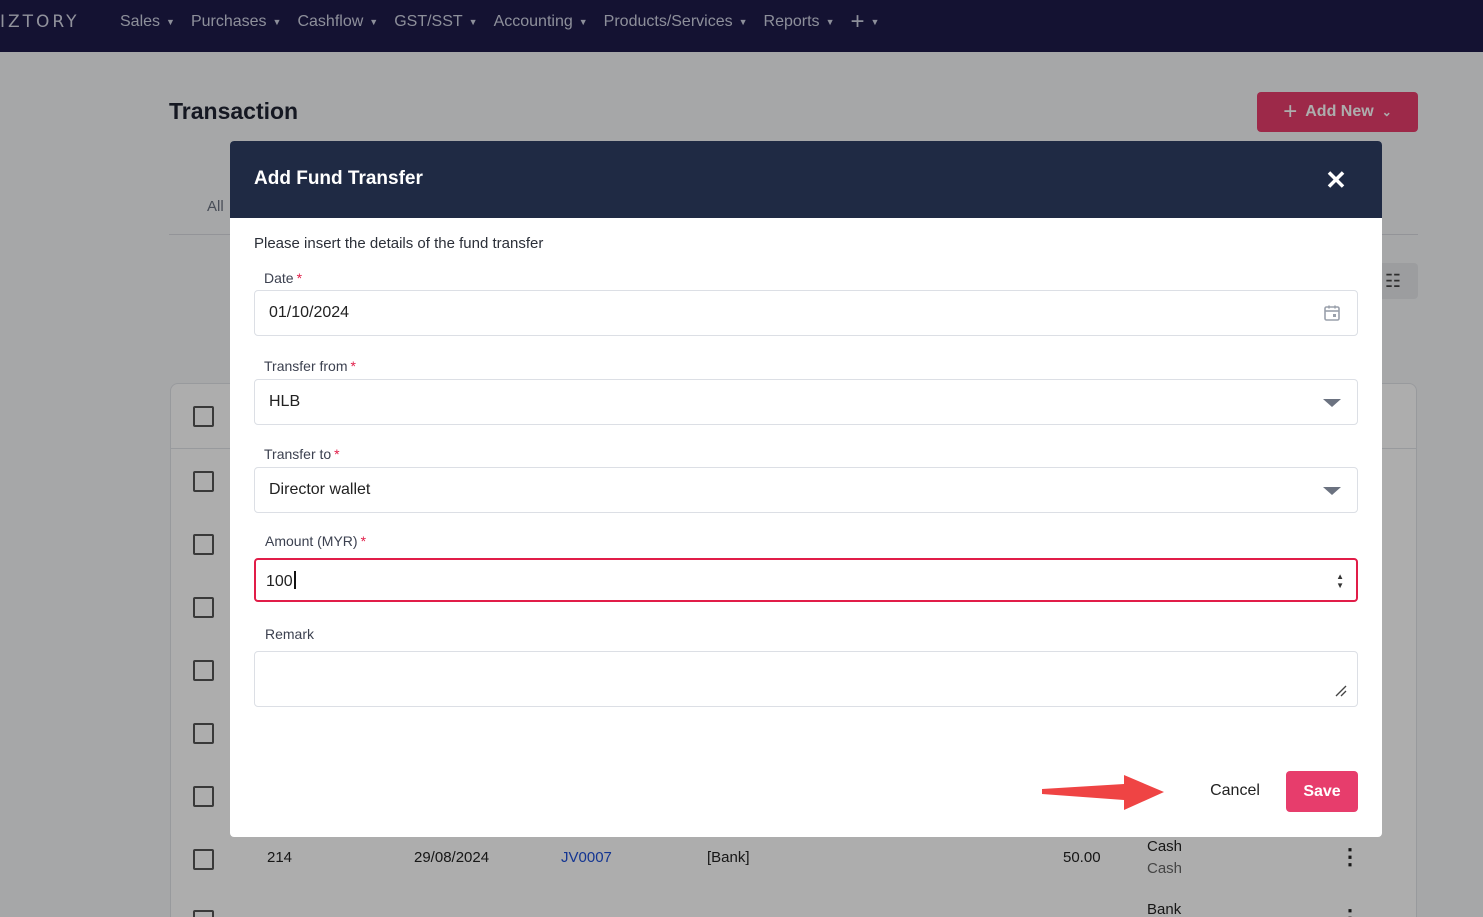 The width and height of the screenshot is (1483, 917). What do you see at coordinates (1341, 691) in the screenshot?
I see `resize-handle-icon` at bounding box center [1341, 691].